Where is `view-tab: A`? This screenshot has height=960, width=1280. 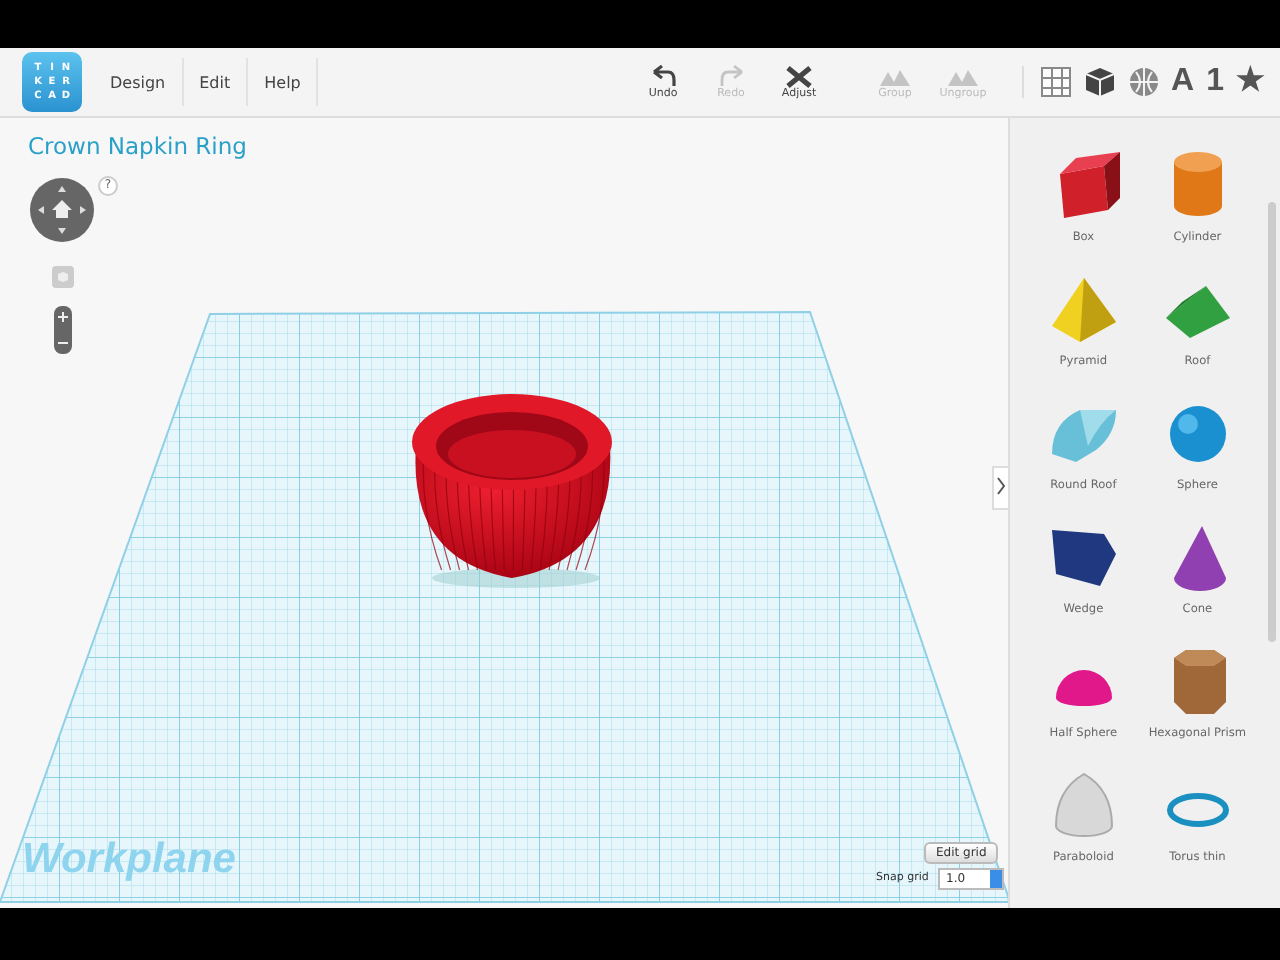 view-tab: A is located at coordinates (1183, 82).